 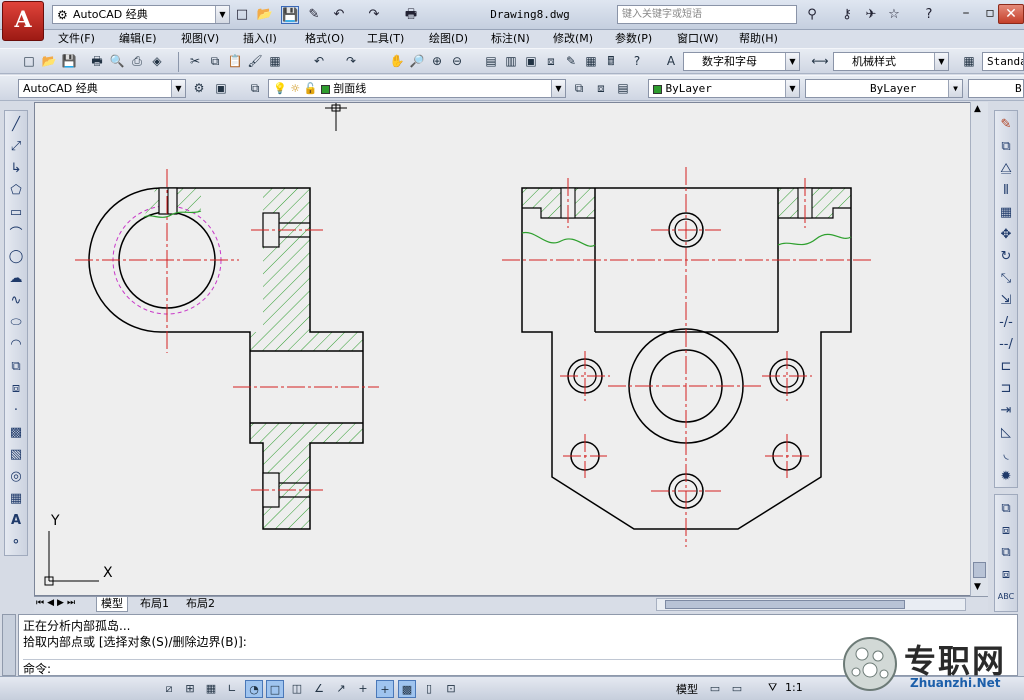 I want to click on arc-icon: ⌒, so click(x=16, y=235).